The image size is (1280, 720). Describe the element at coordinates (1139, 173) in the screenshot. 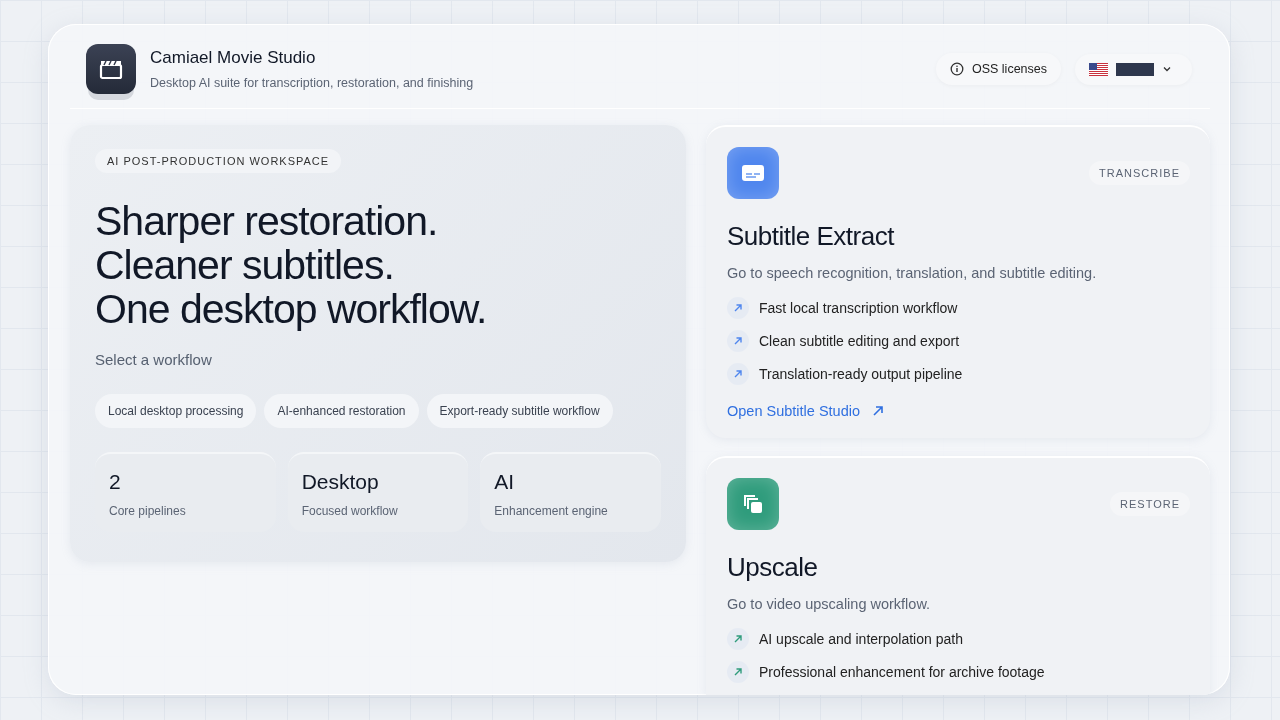

I see `category-tag: TRANSCRIBE` at that location.